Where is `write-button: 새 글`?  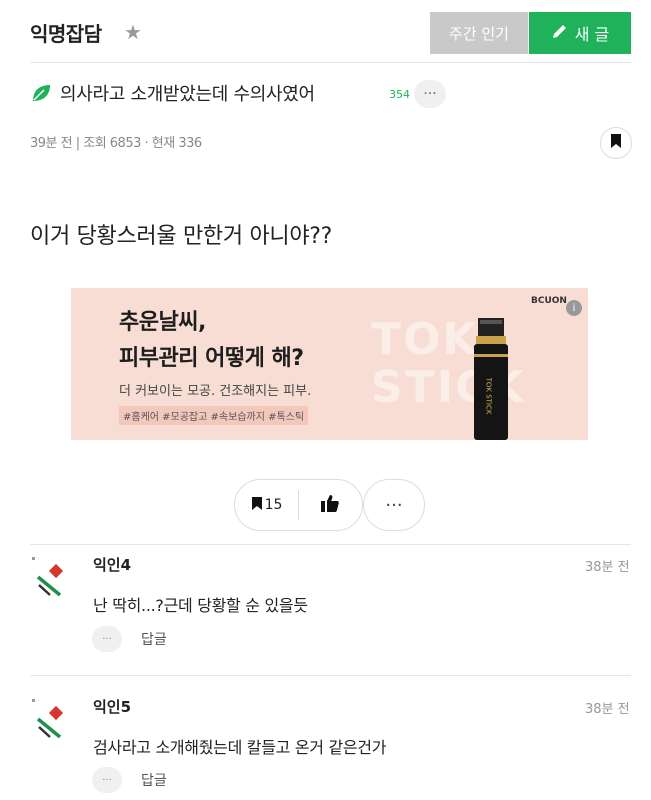 write-button: 새 글 is located at coordinates (580, 33).